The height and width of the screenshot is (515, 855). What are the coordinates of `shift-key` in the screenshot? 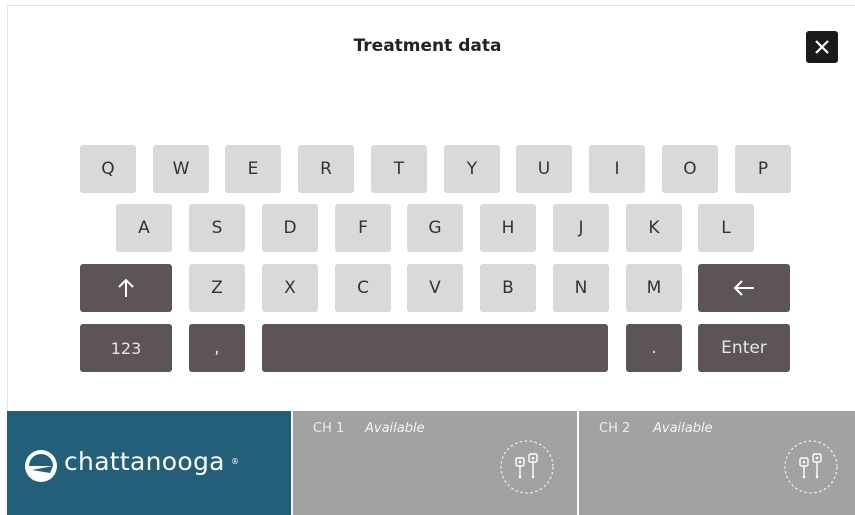 It's located at (126, 288).